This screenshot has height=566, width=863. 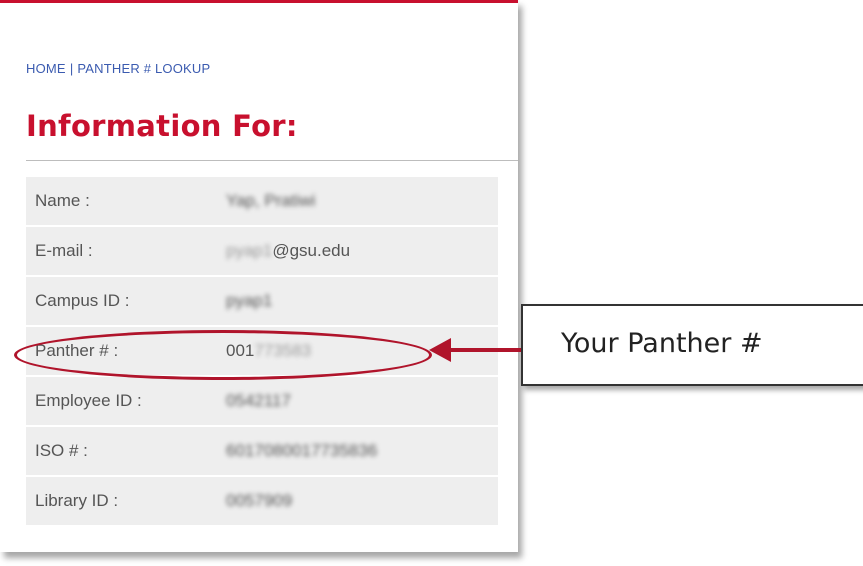 I want to click on page-title: Information For:, so click(x=162, y=126).